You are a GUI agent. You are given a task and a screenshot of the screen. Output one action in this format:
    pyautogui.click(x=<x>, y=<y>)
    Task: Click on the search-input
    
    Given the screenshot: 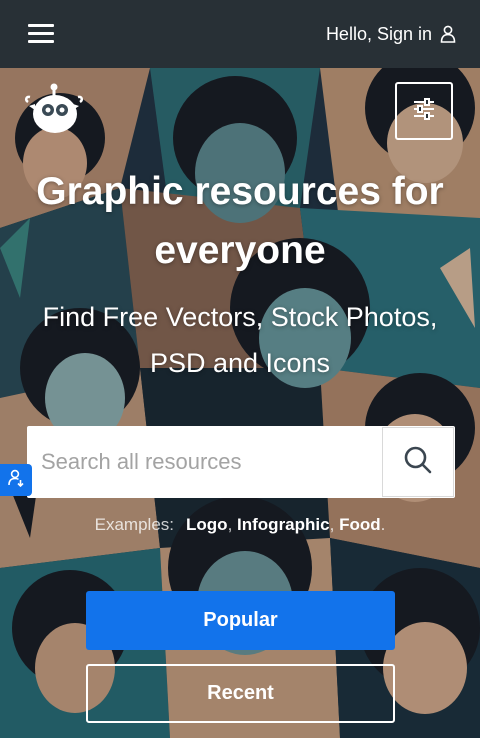 What is the action you would take?
    pyautogui.click(x=204, y=462)
    